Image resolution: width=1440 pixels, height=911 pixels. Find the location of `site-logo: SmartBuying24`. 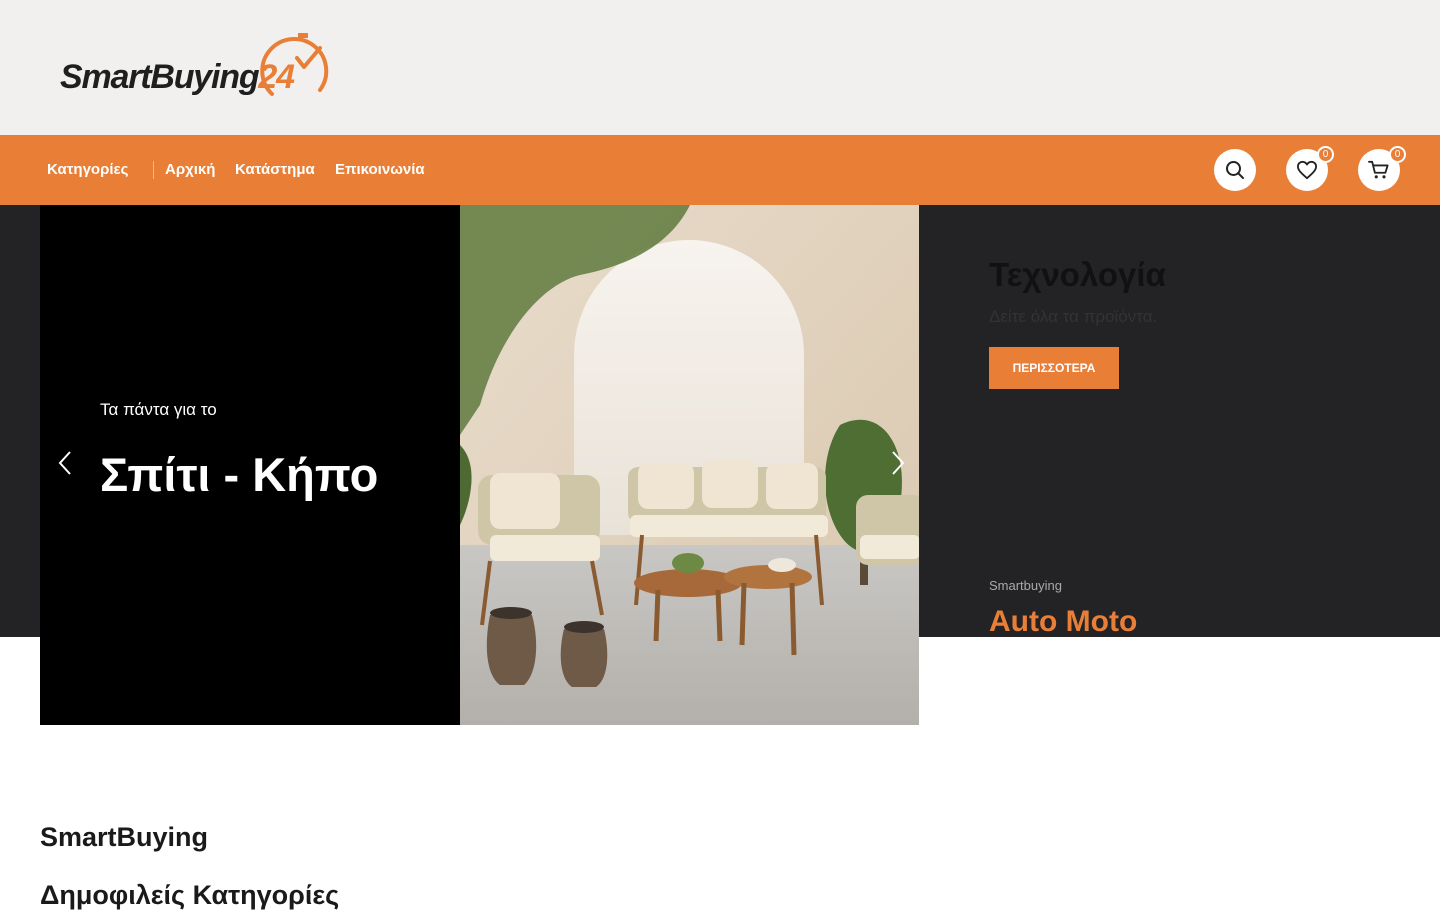

site-logo: SmartBuying24 is located at coordinates (203, 69).